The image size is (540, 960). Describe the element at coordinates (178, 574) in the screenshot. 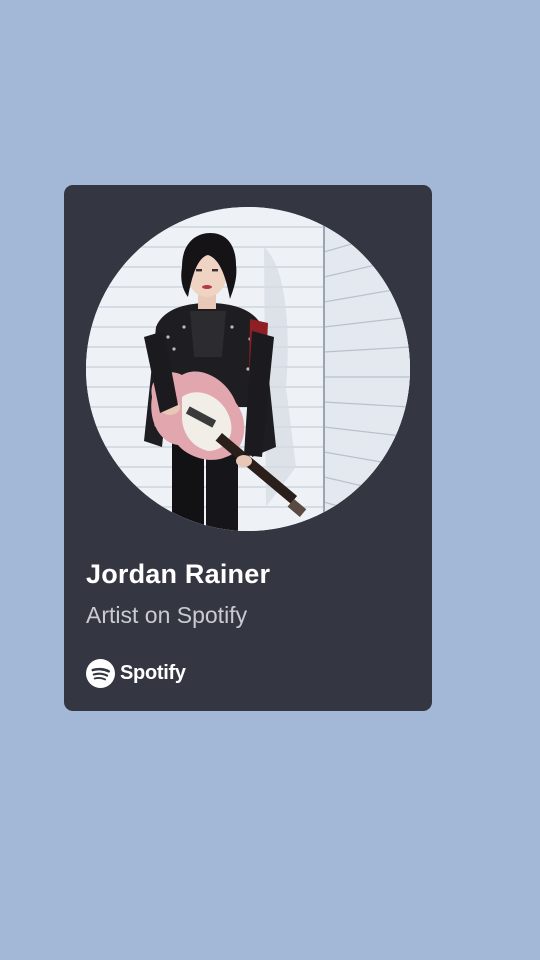

I see `artist-name: Jordan Rainer` at that location.